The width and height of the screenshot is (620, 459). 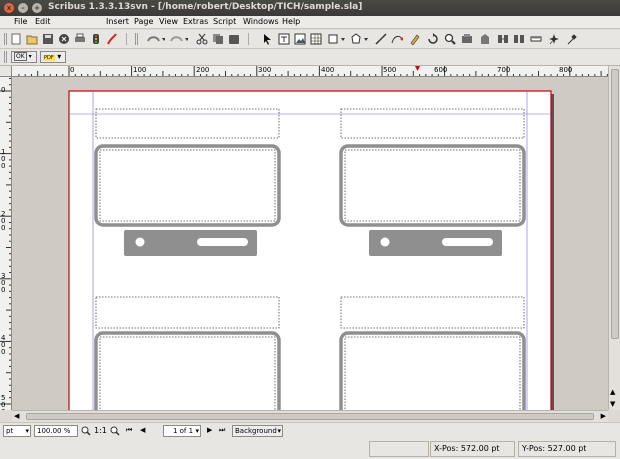 I want to click on close-window-button: x, so click(x=9, y=8).